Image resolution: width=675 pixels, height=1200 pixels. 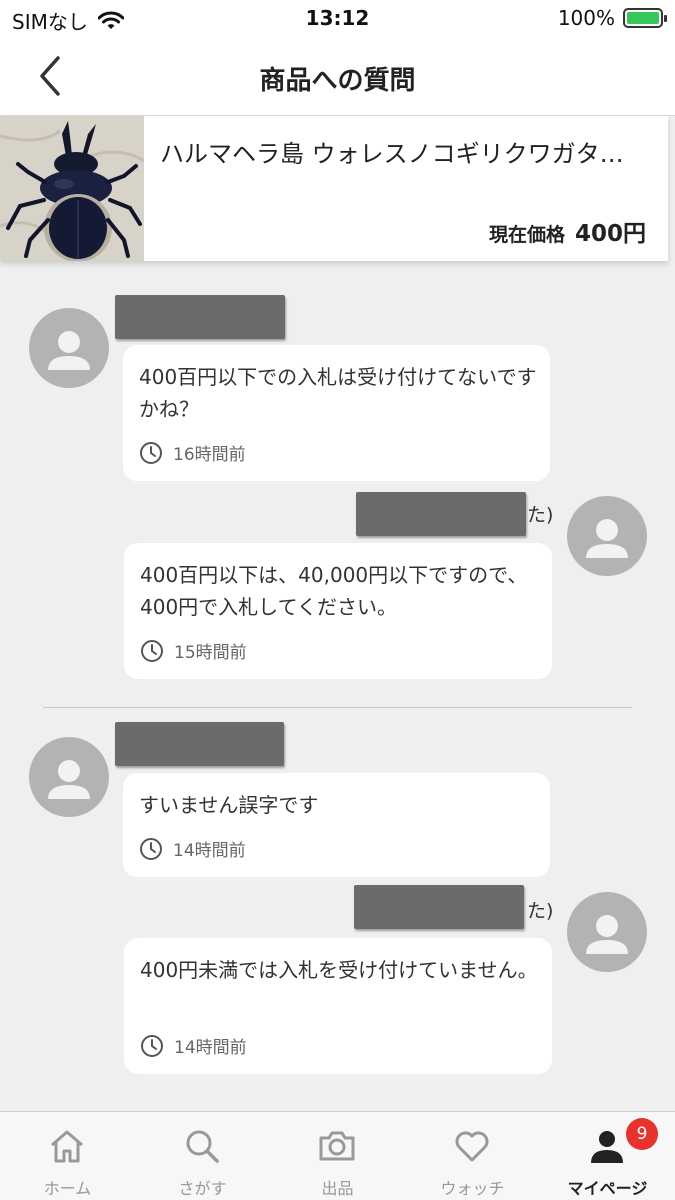 What do you see at coordinates (567, 231) in the screenshot?
I see `current-price: 現在価格 400円` at bounding box center [567, 231].